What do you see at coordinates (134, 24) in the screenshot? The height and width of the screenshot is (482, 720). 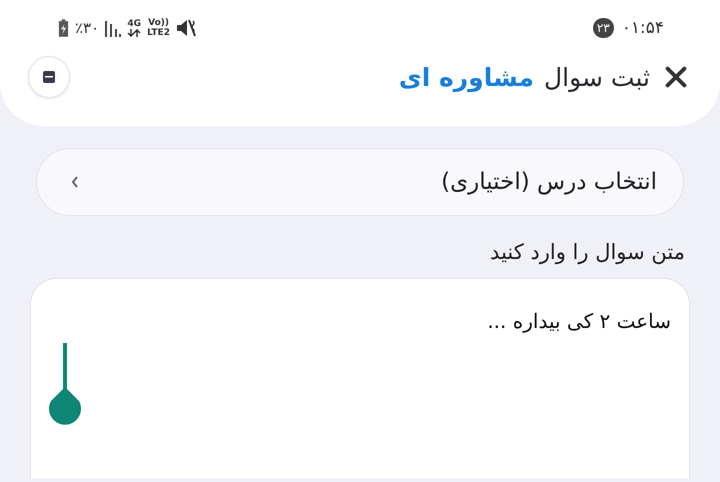 I see `network-type: 4G` at bounding box center [134, 24].